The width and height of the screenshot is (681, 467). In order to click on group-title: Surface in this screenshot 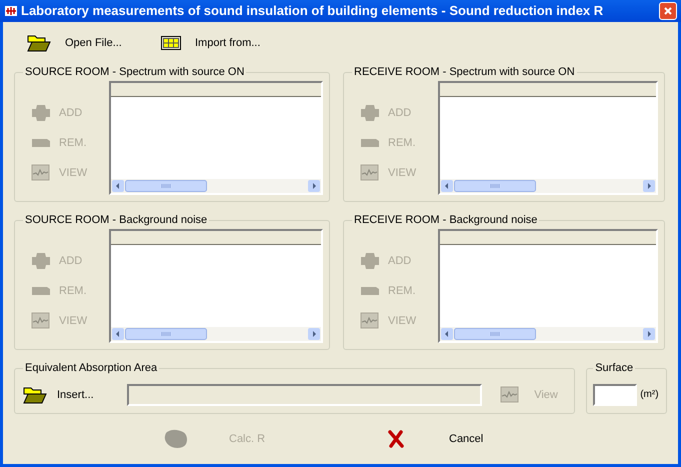, I will do `click(614, 368)`.